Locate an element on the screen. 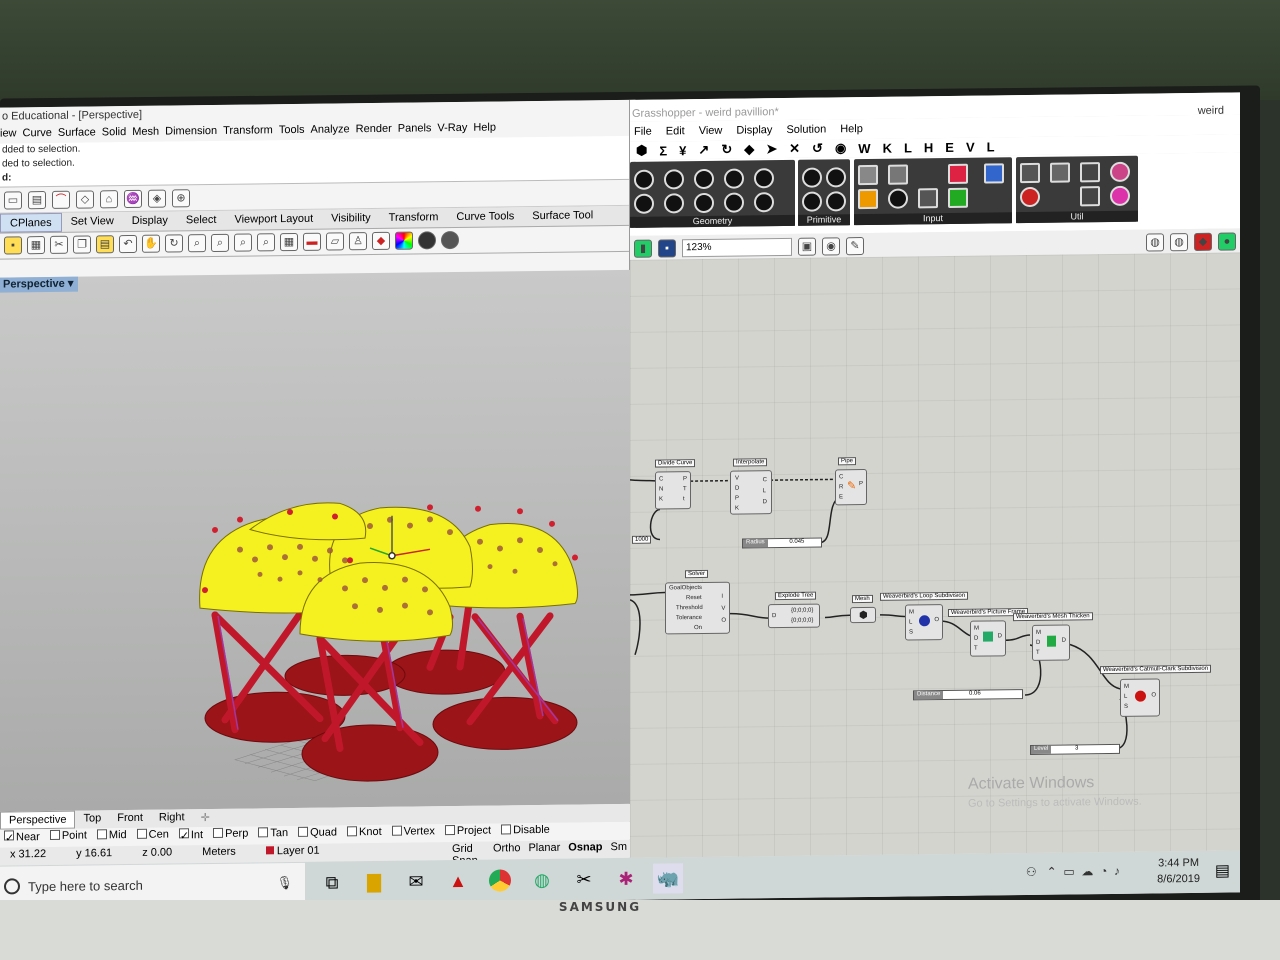 This screenshot has width=1280, height=960. microphone-icon: 🎙 is located at coordinates (284, 883).